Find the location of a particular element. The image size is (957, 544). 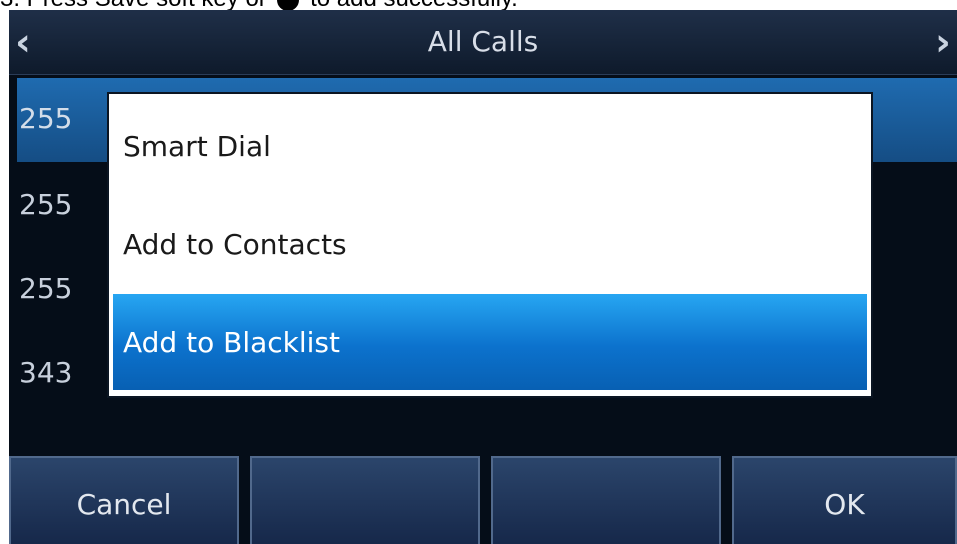

ok-softkey: OK is located at coordinates (844, 500).